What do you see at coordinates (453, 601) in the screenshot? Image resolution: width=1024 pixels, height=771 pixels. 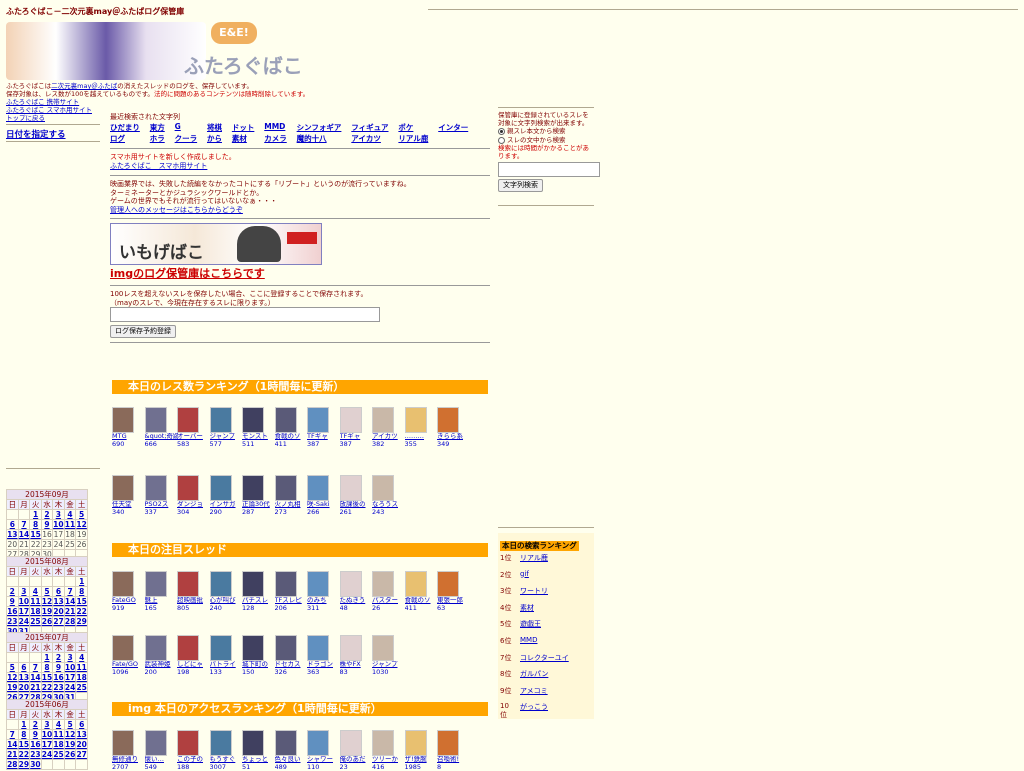 I see `thread-thumb-title: 東張一郎` at bounding box center [453, 601].